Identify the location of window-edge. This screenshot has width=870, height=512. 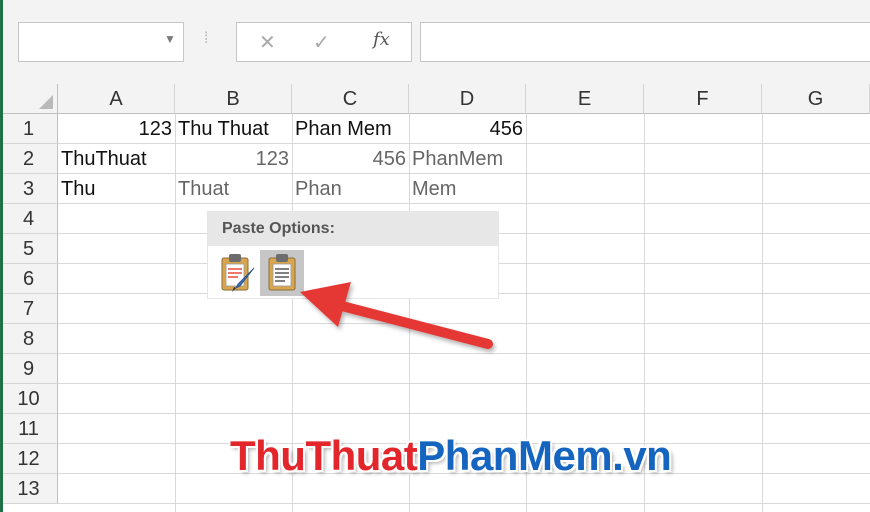
(1, 256).